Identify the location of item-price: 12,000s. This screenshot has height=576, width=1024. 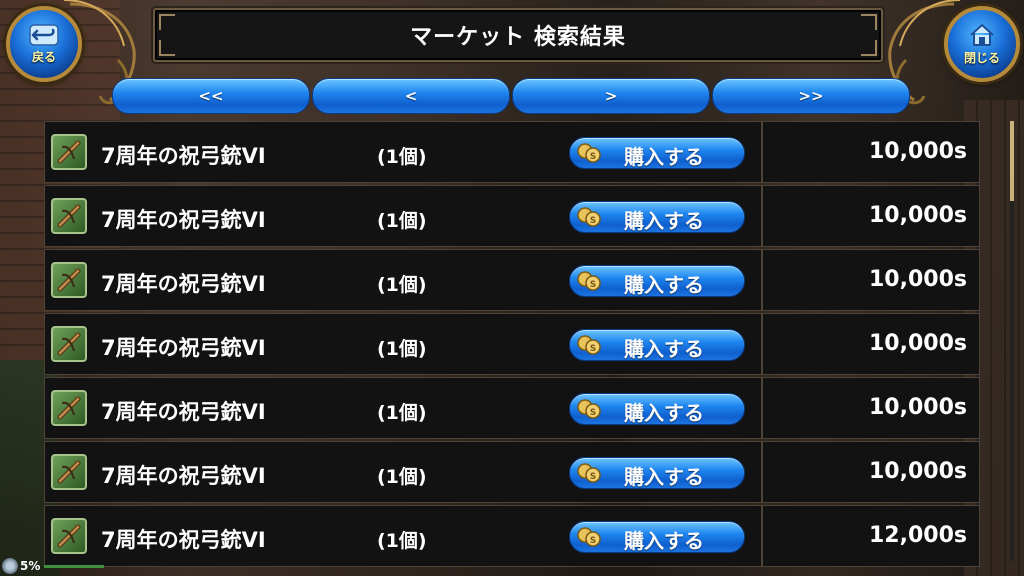
(918, 535).